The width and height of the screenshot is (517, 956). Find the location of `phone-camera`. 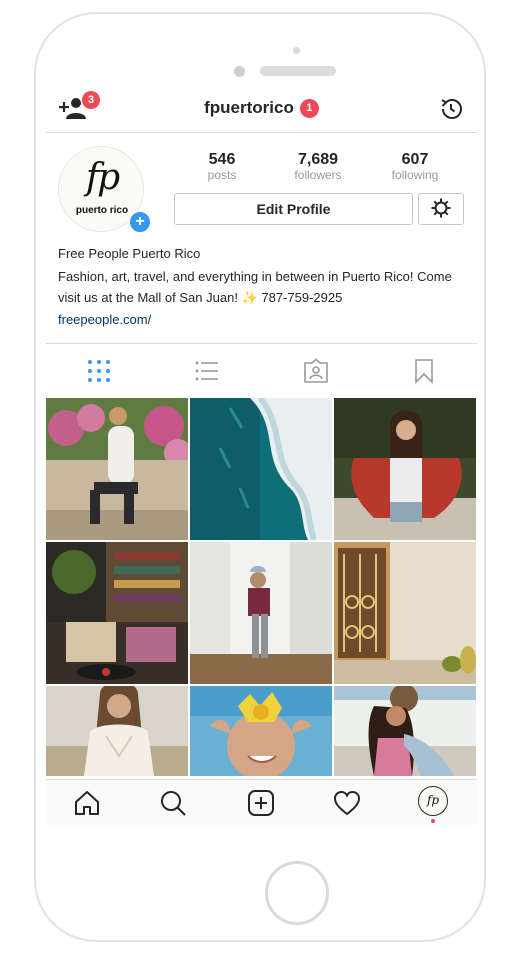

phone-camera is located at coordinates (239, 71).